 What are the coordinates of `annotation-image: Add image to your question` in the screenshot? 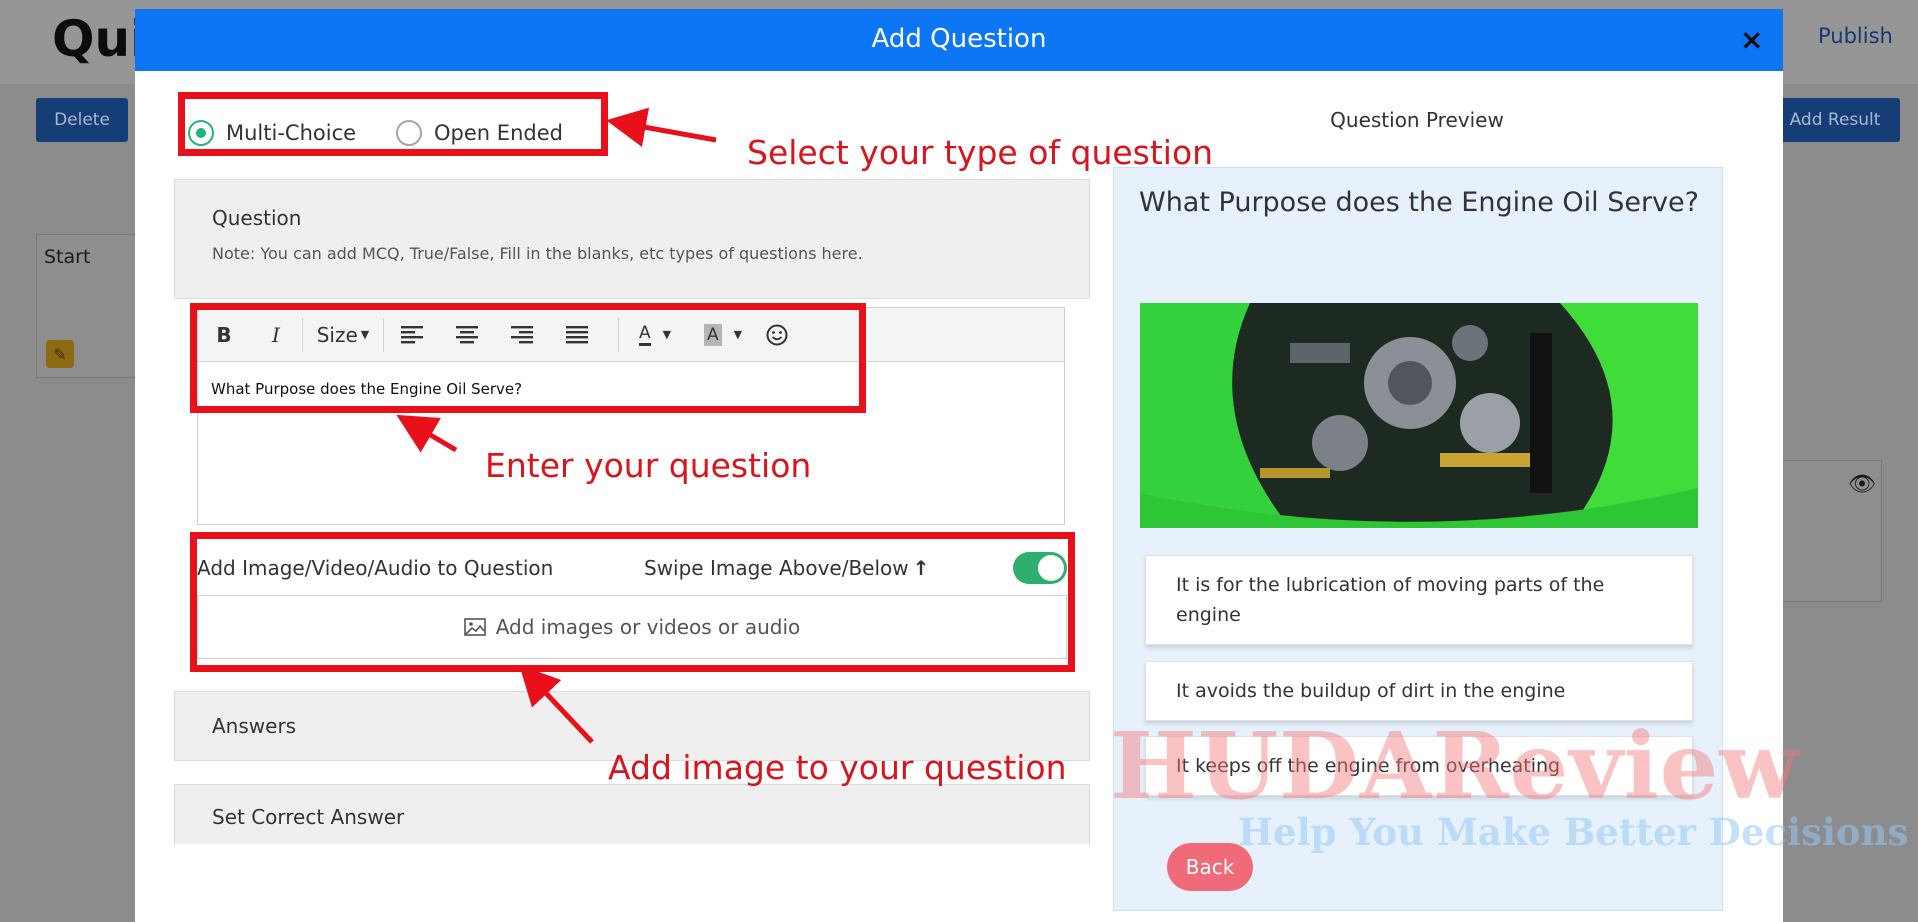 It's located at (837, 767).